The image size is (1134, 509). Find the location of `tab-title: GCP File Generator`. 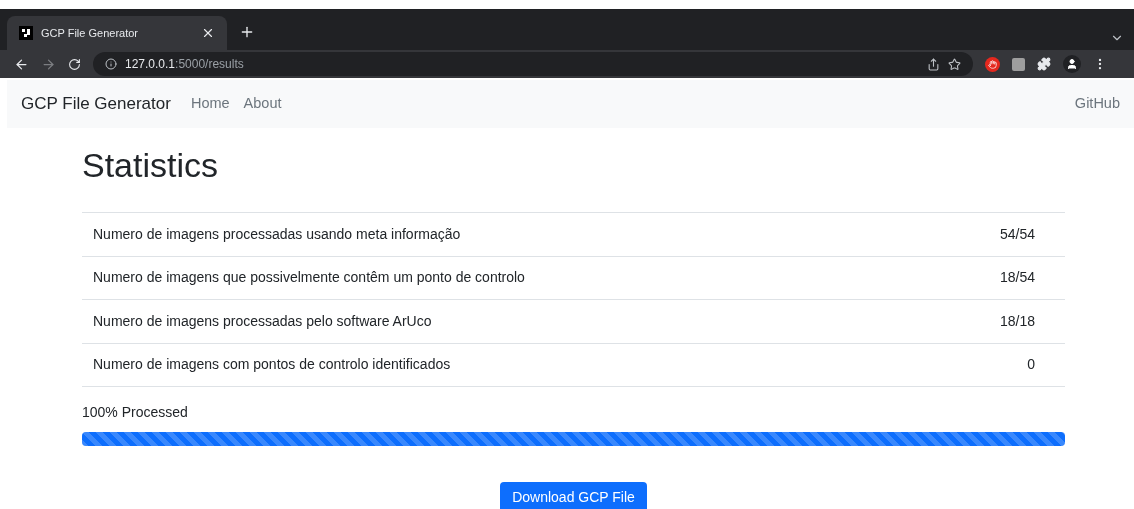

tab-title: GCP File Generator is located at coordinates (90, 33).